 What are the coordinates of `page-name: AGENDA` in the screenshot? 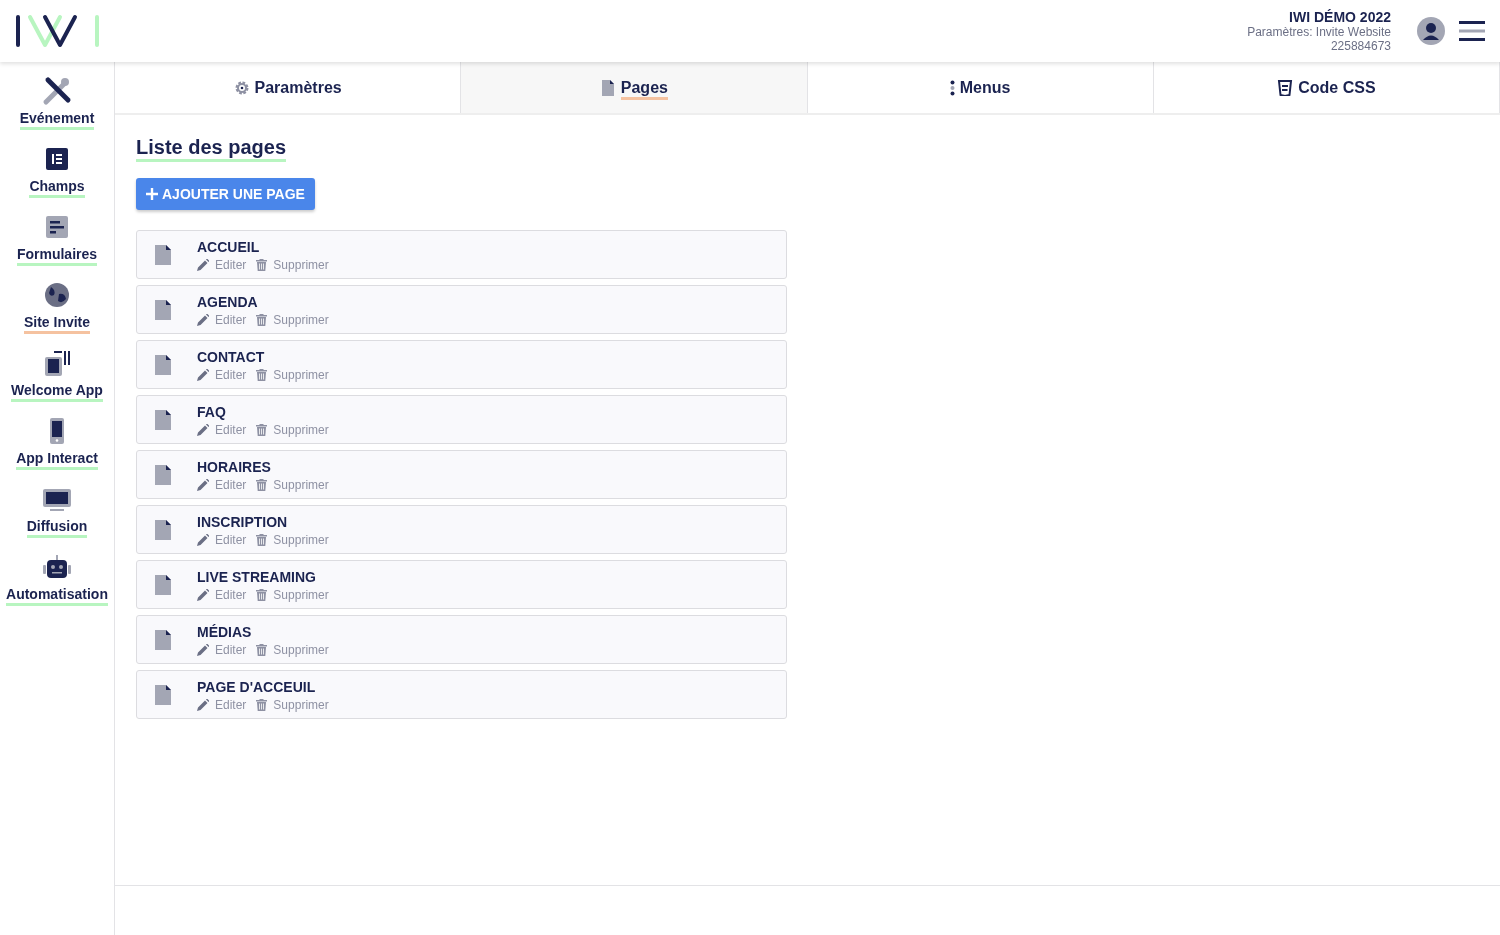 It's located at (228, 301).